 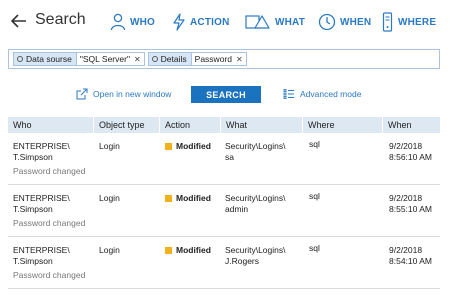 I want to click on top-bar: Search WHO ACTION WHAT WHEN WHERE, so click(x=225, y=22).